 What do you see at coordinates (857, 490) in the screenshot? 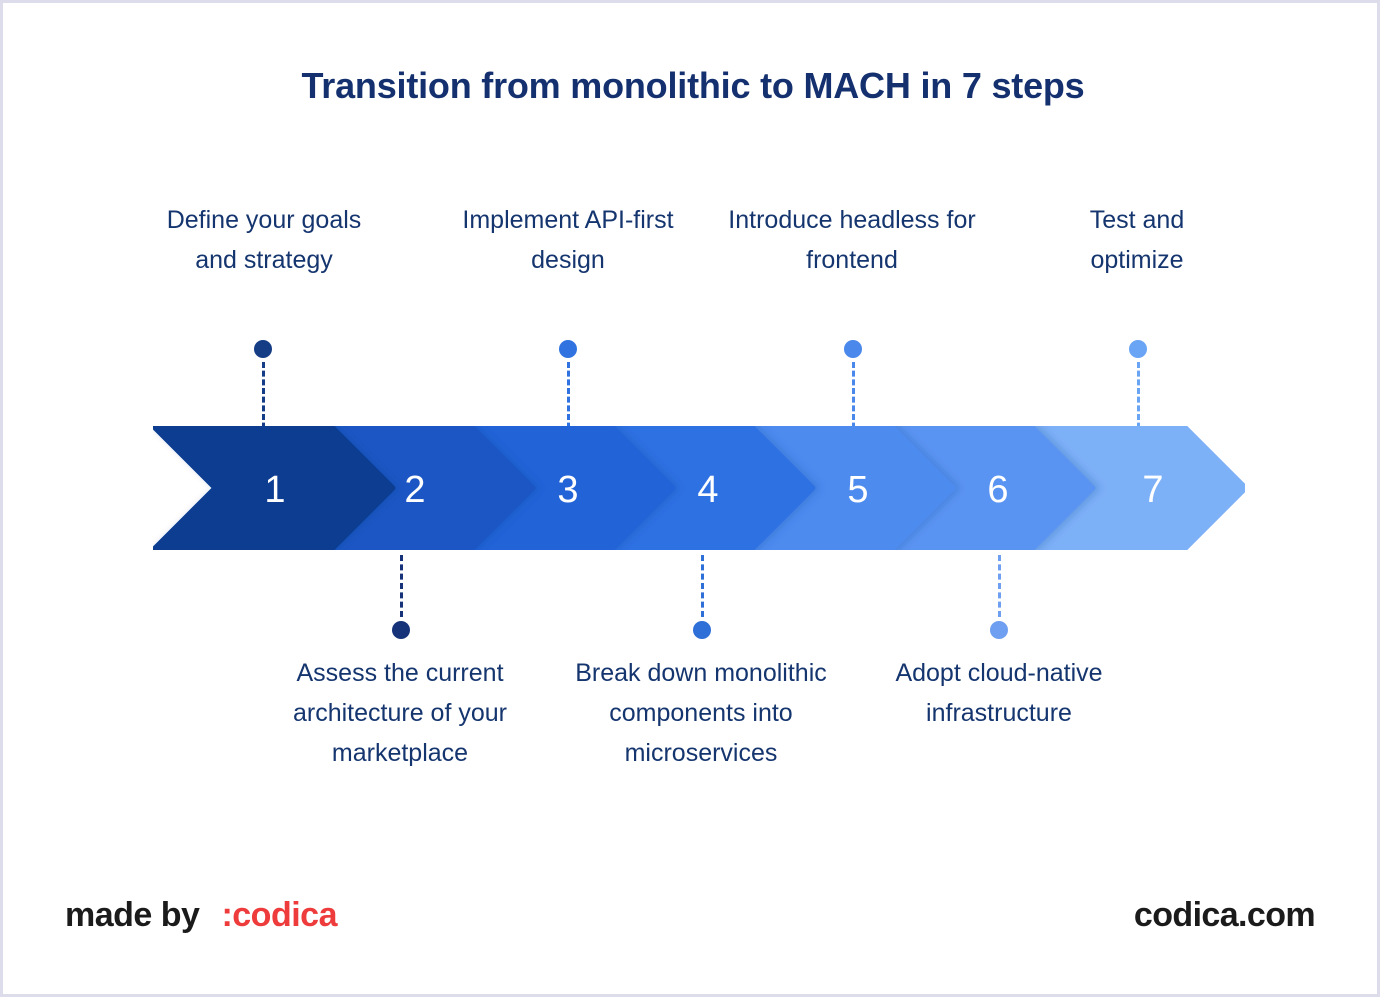
I see `chevron-number-5: 5` at bounding box center [857, 490].